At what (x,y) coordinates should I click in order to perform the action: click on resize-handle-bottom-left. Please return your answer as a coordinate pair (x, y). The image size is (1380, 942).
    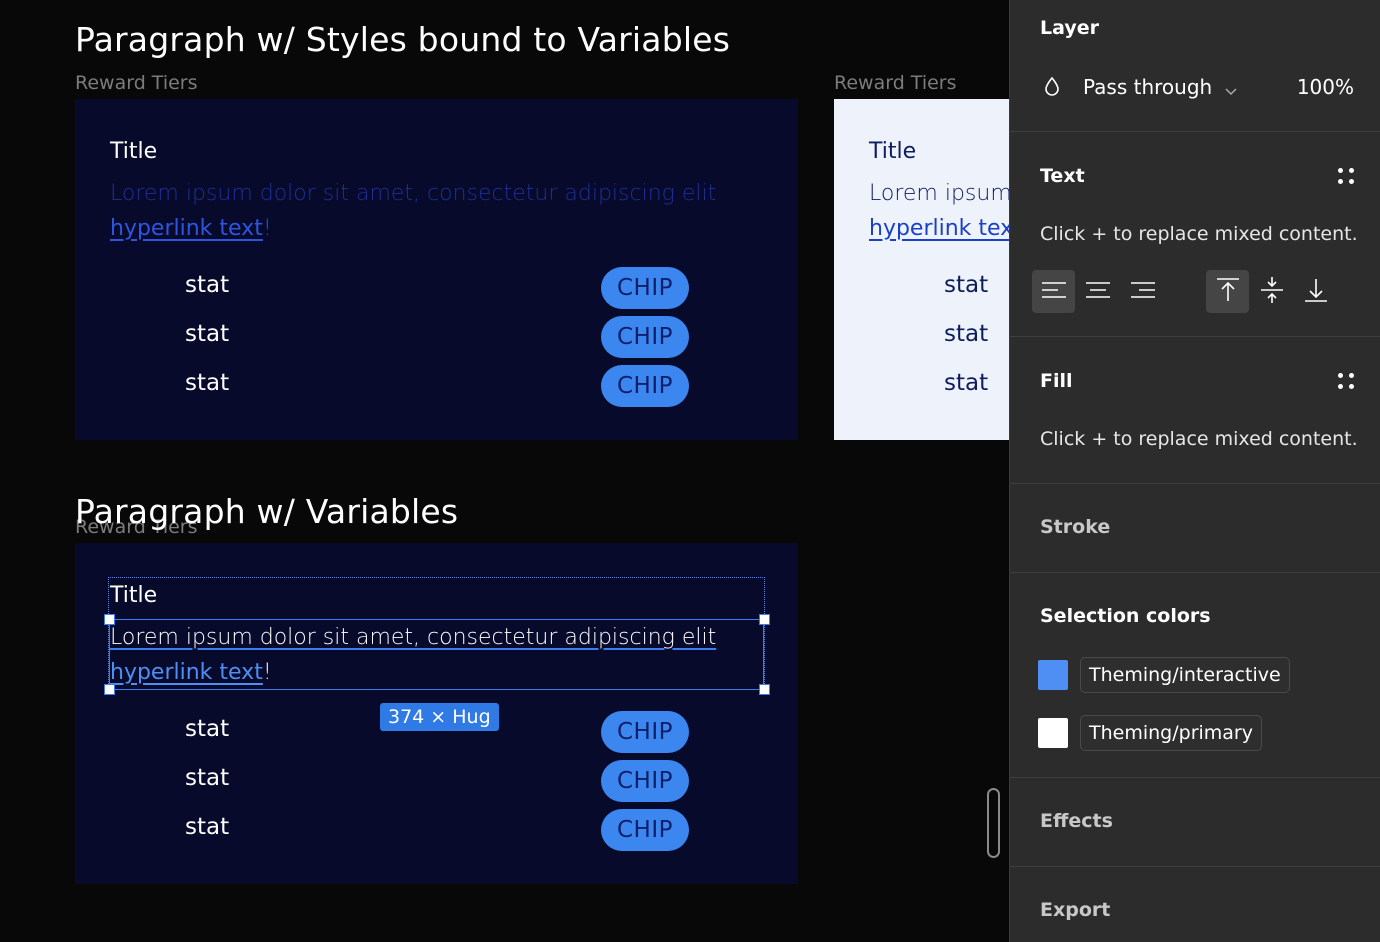
    Looking at the image, I should click on (109, 689).